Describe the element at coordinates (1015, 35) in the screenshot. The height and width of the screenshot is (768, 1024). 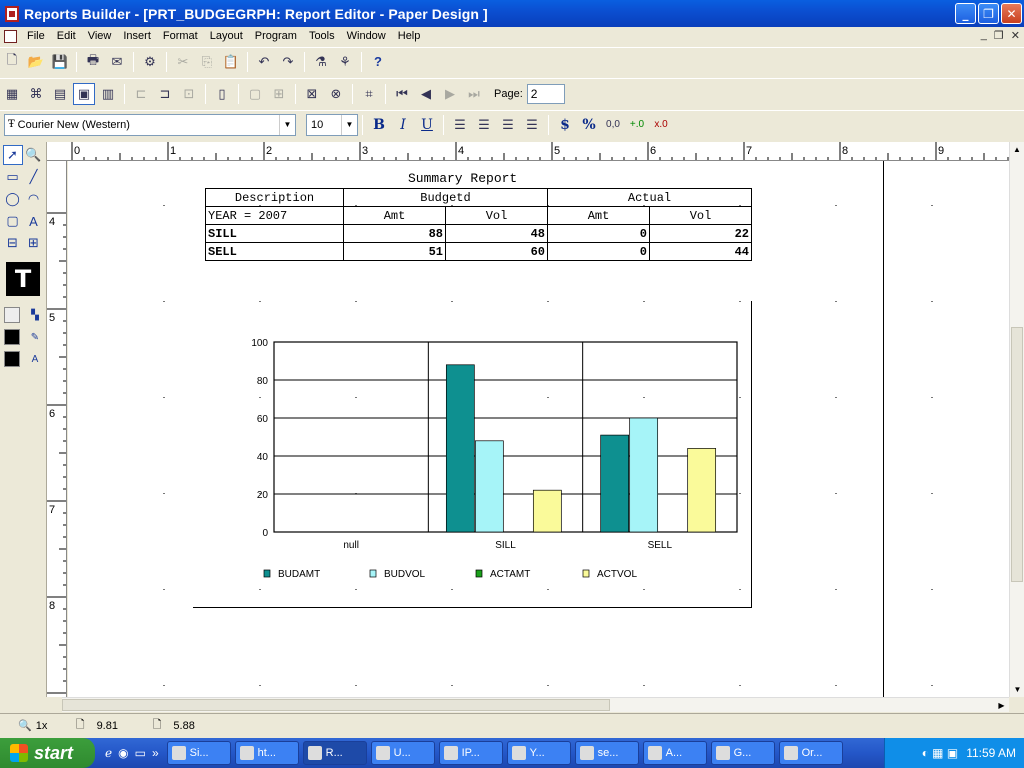
I see `mdi-close-button: ✕` at that location.